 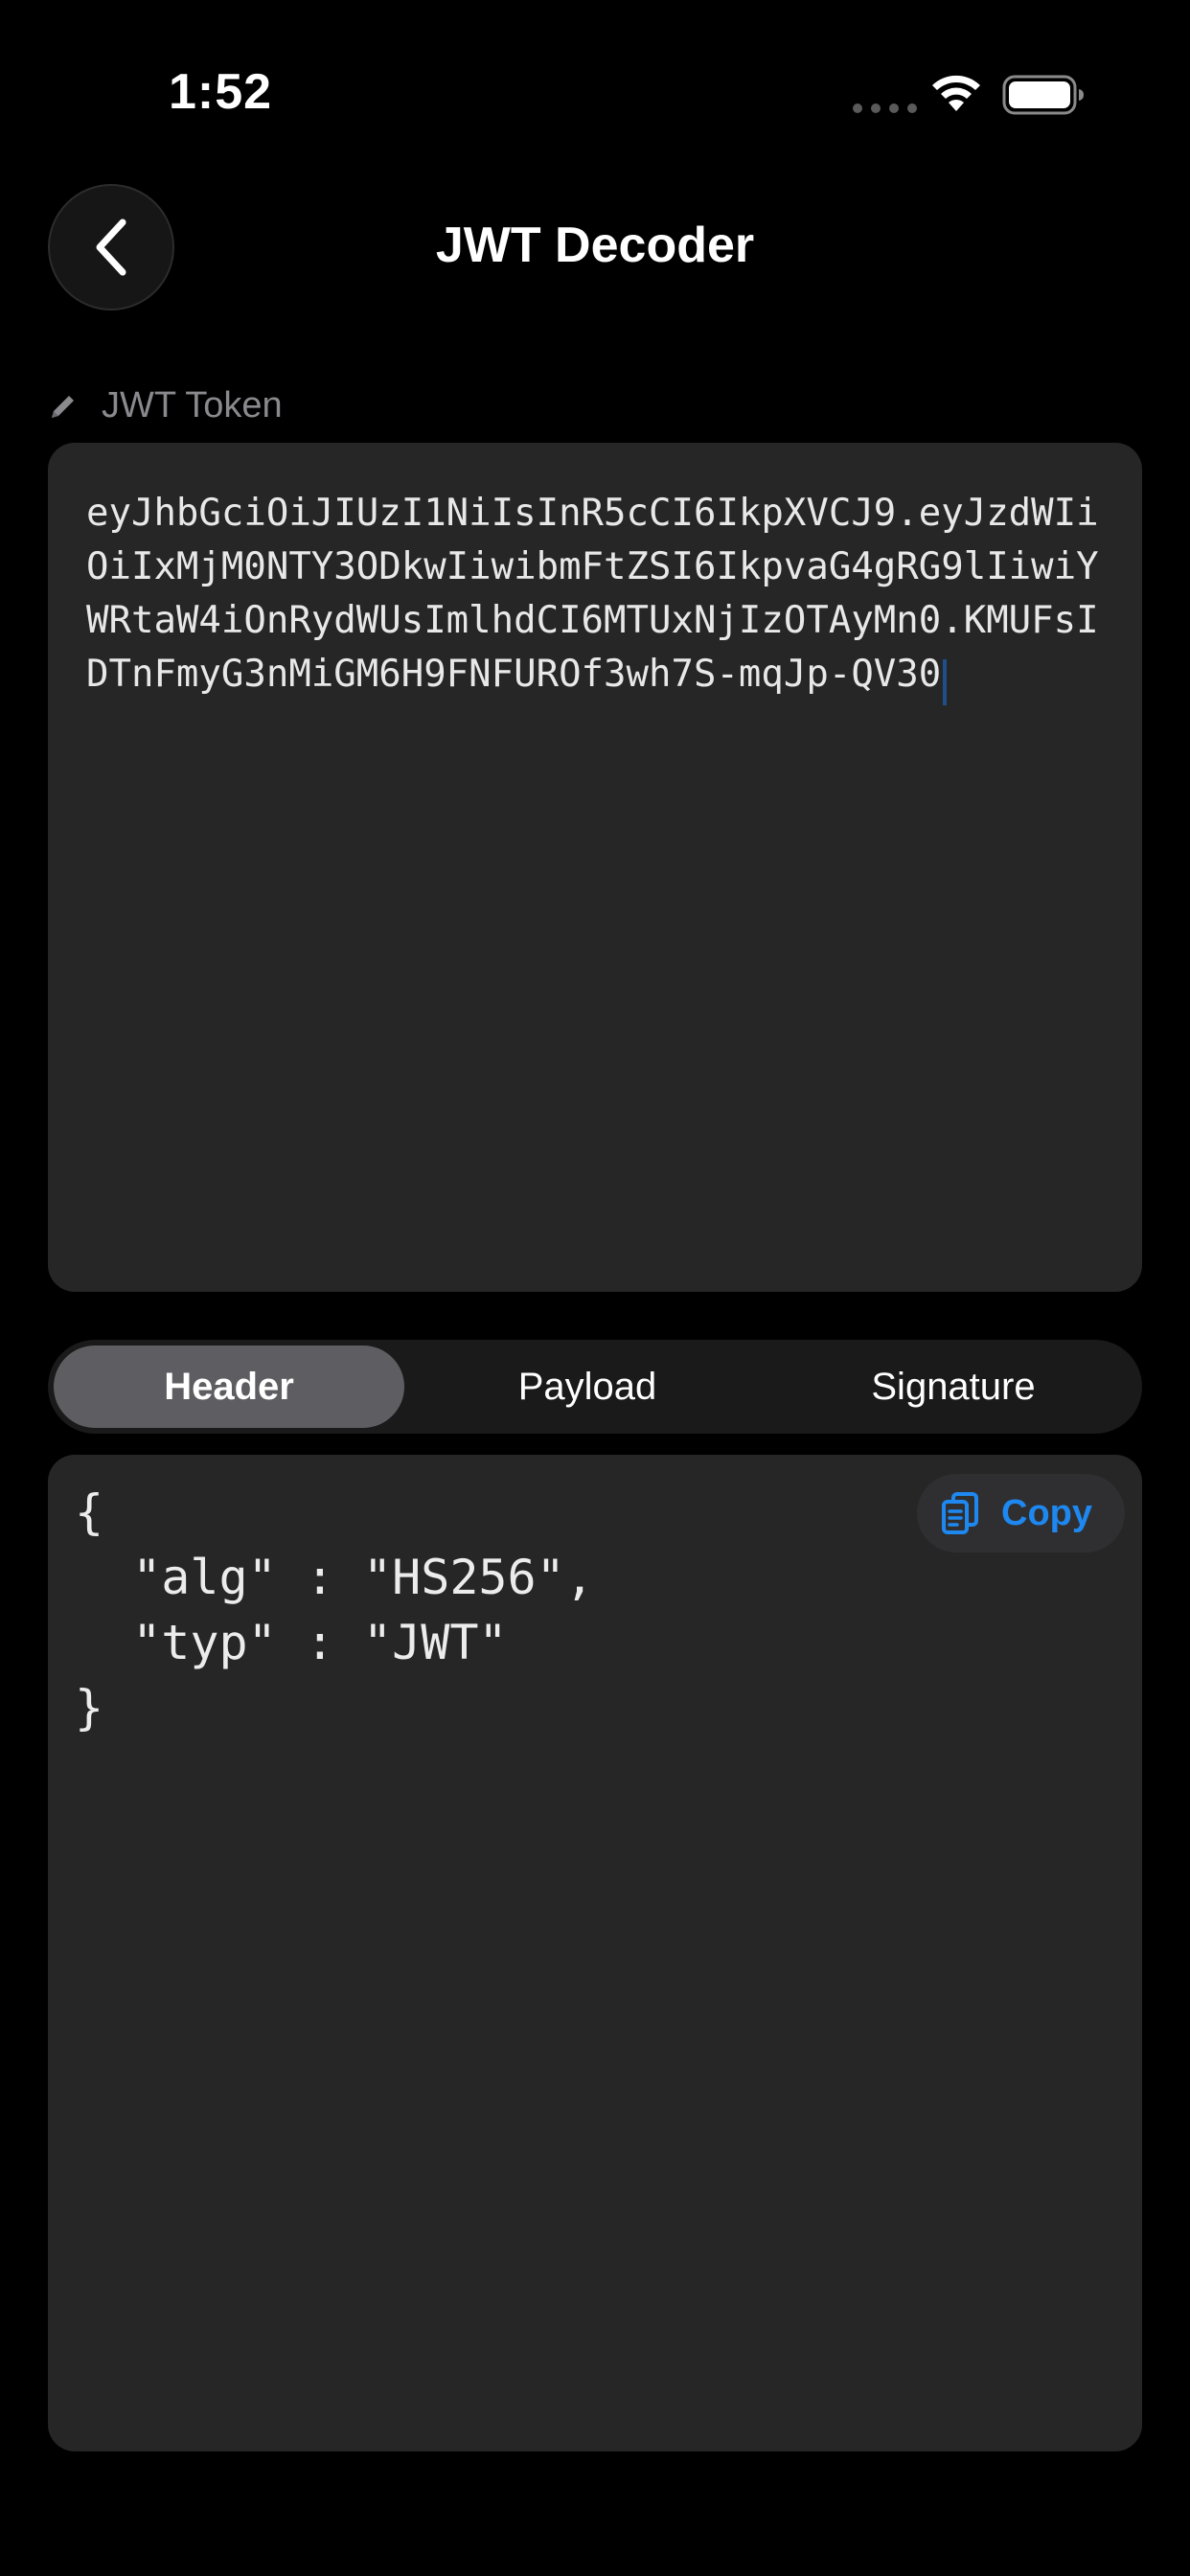 I want to click on tab-signature: Signature, so click(x=953, y=1387).